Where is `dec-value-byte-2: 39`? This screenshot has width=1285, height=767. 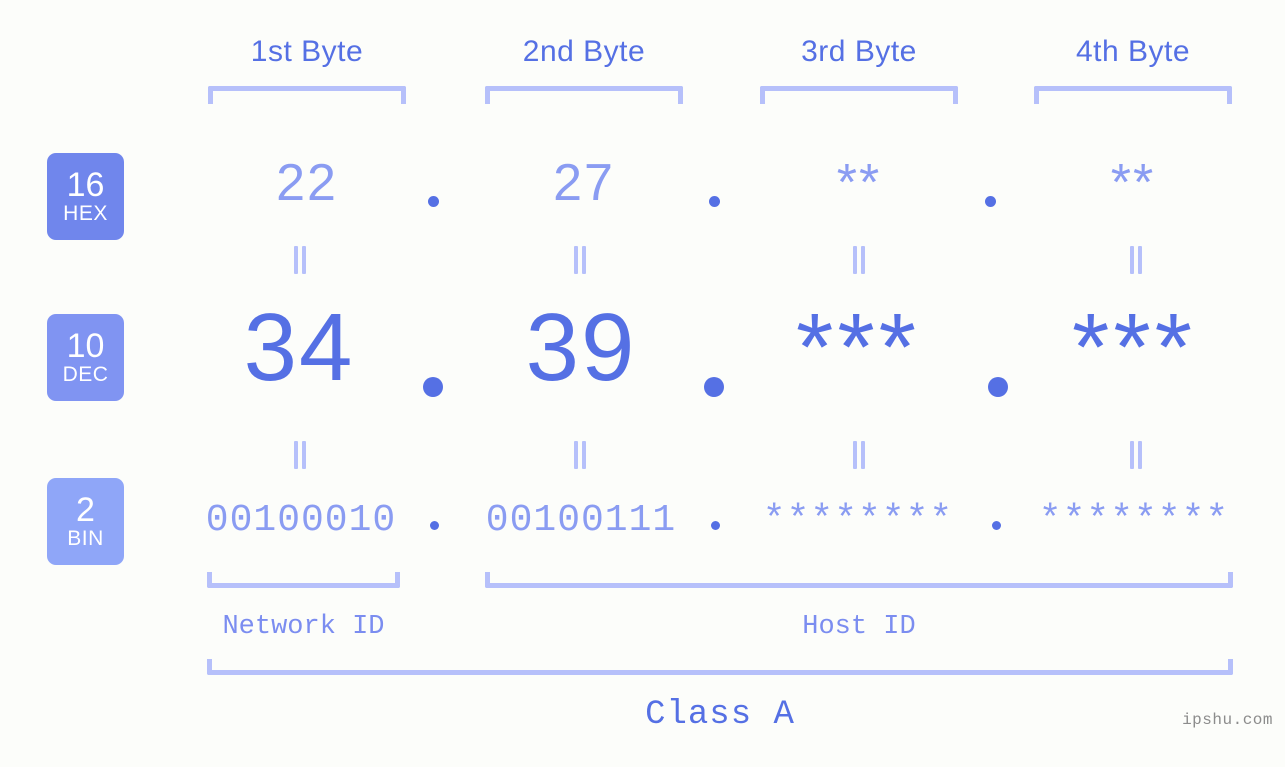 dec-value-byte-2: 39 is located at coordinates (581, 347).